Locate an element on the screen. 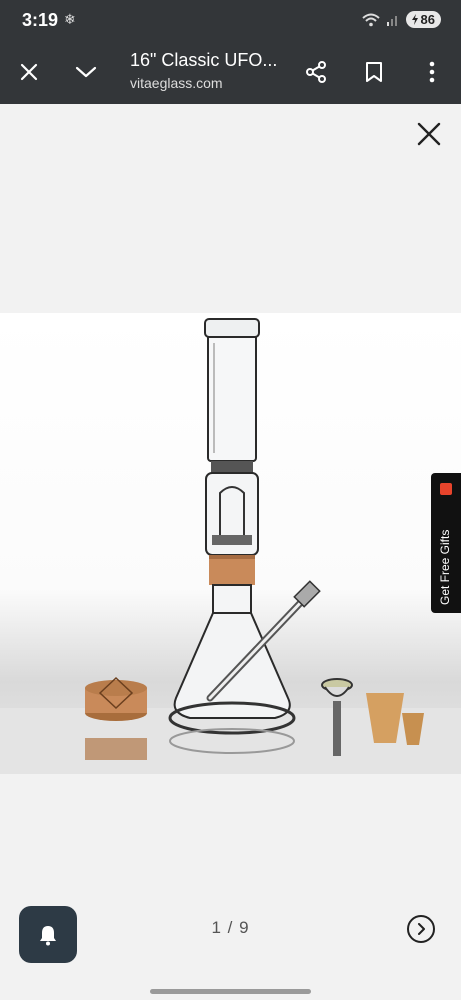 This screenshot has height=1000, width=461. close-tab-button is located at coordinates (29, 72).